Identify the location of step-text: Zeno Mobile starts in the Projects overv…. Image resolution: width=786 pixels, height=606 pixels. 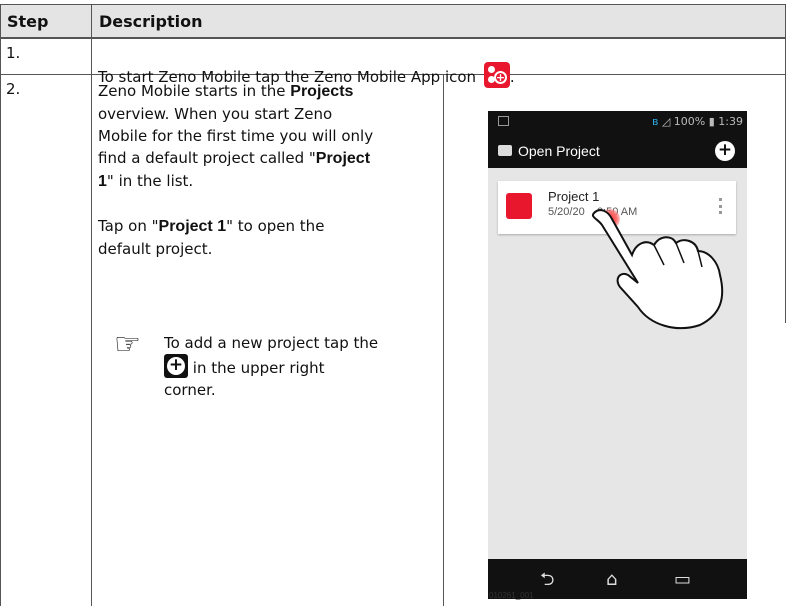
(236, 170).